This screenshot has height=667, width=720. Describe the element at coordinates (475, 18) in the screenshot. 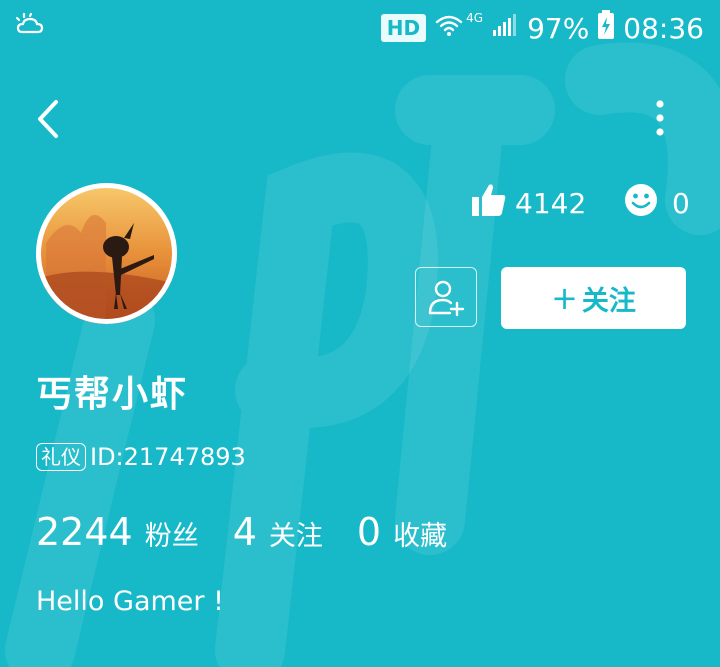

I see `network-type: 4G` at that location.